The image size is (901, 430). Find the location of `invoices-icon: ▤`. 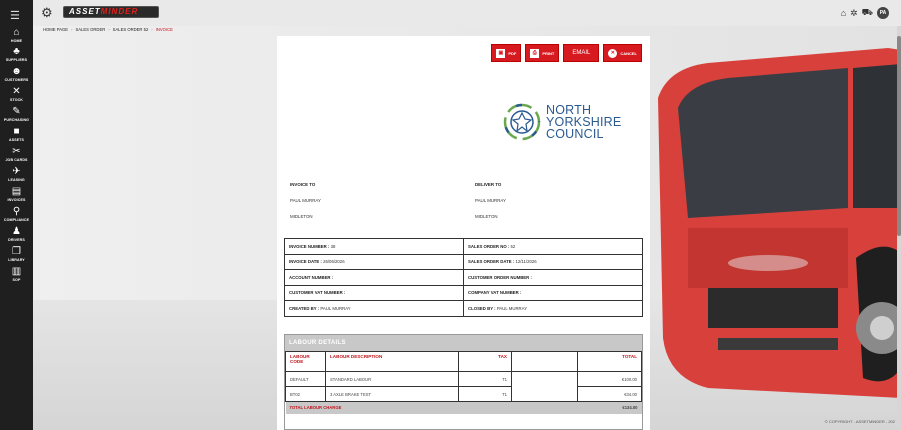

invoices-icon: ▤ is located at coordinates (16, 191).